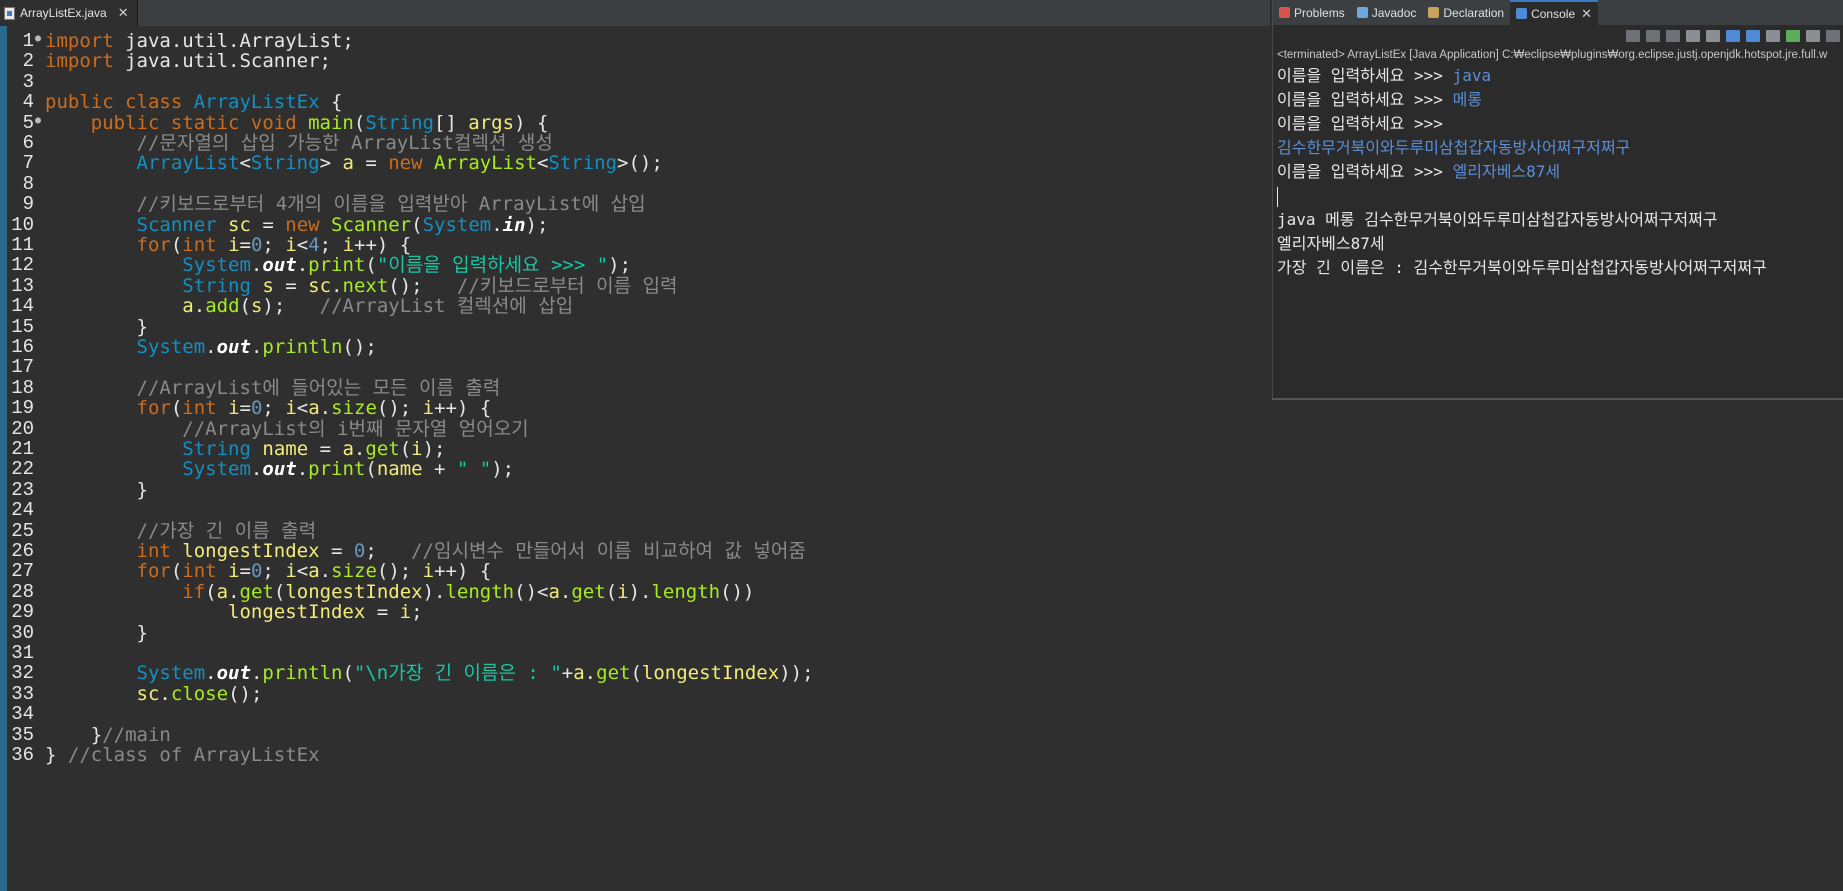 The height and width of the screenshot is (891, 1843). Describe the element at coordinates (1693, 36) in the screenshot. I see `clear-console-icon` at that location.